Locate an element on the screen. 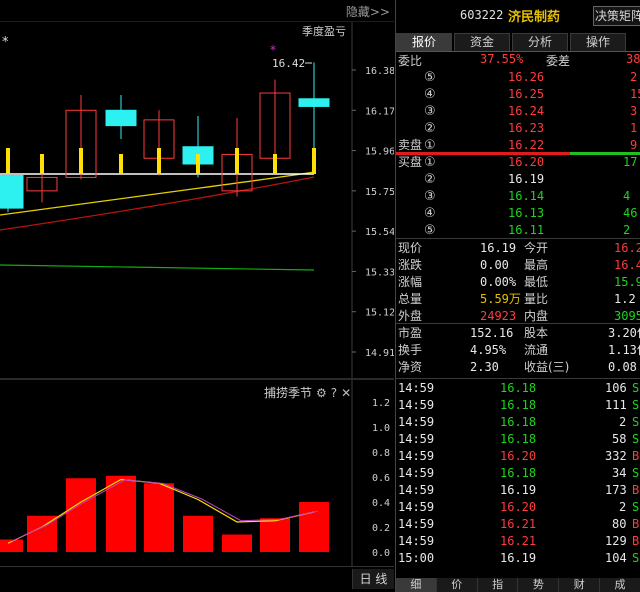  tab-3: 操作 is located at coordinates (598, 42).